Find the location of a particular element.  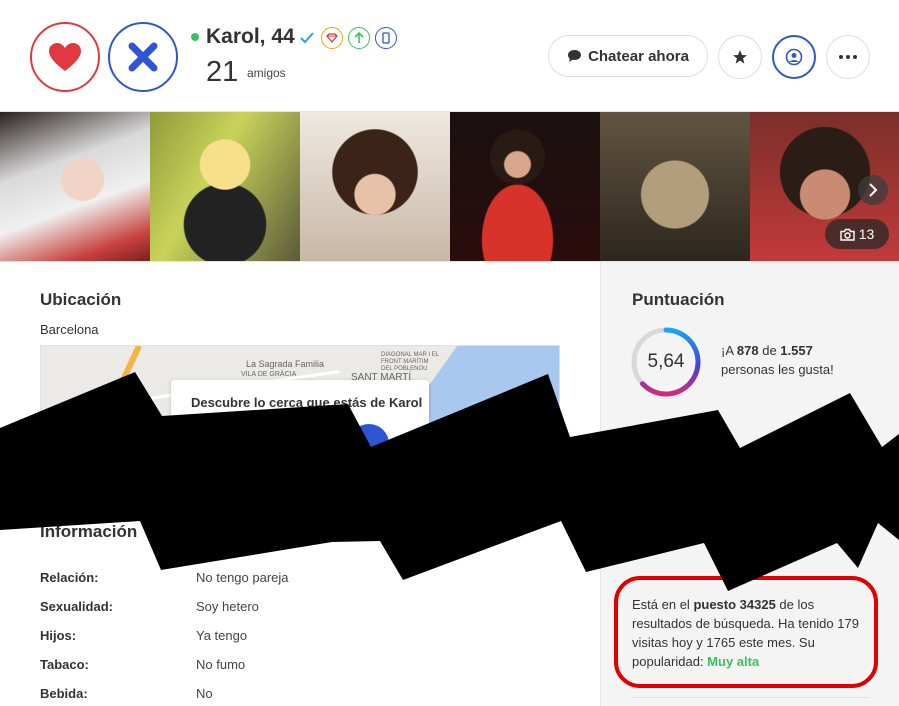

score-value: 5,64 is located at coordinates (666, 361).